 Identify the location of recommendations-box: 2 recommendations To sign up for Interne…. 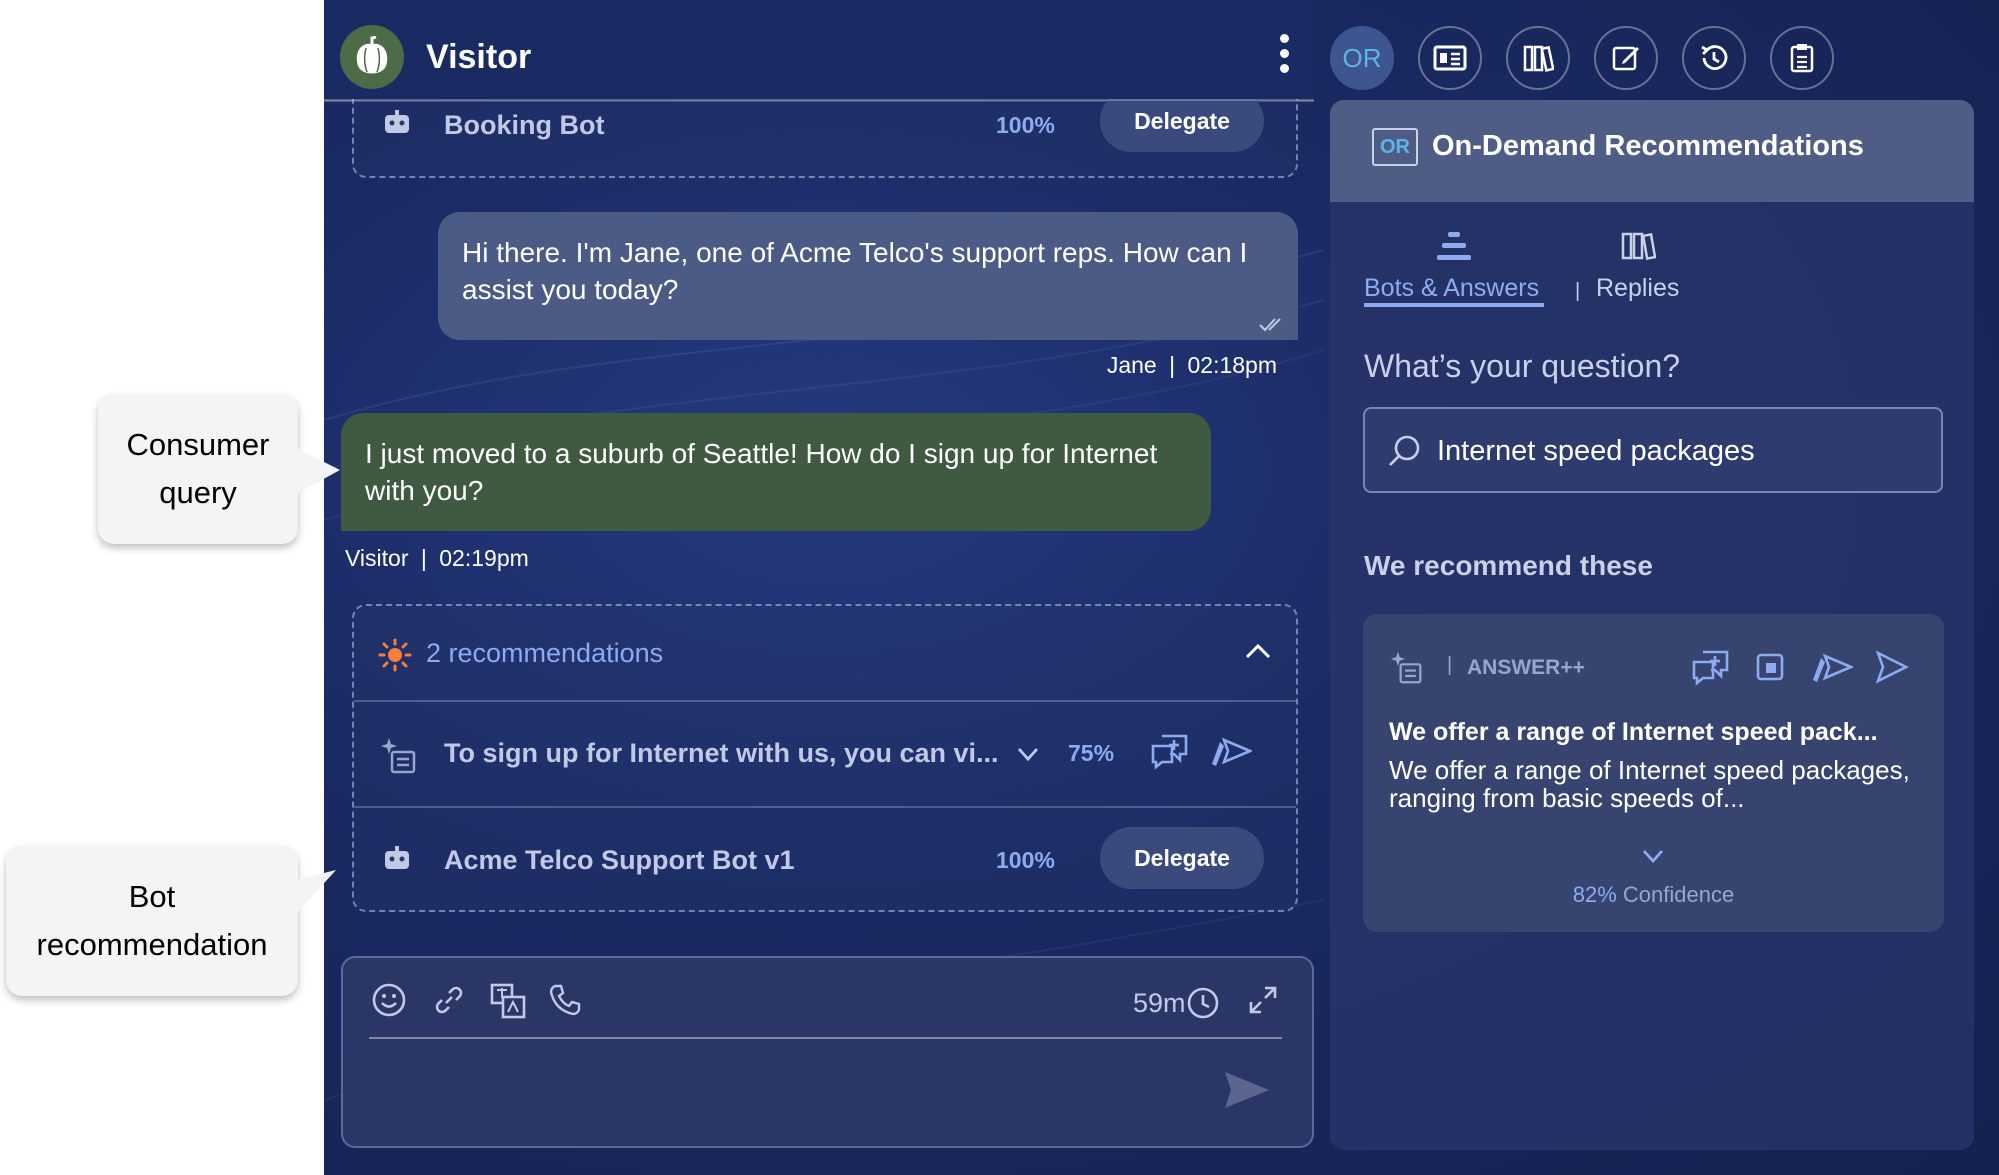
(825, 758).